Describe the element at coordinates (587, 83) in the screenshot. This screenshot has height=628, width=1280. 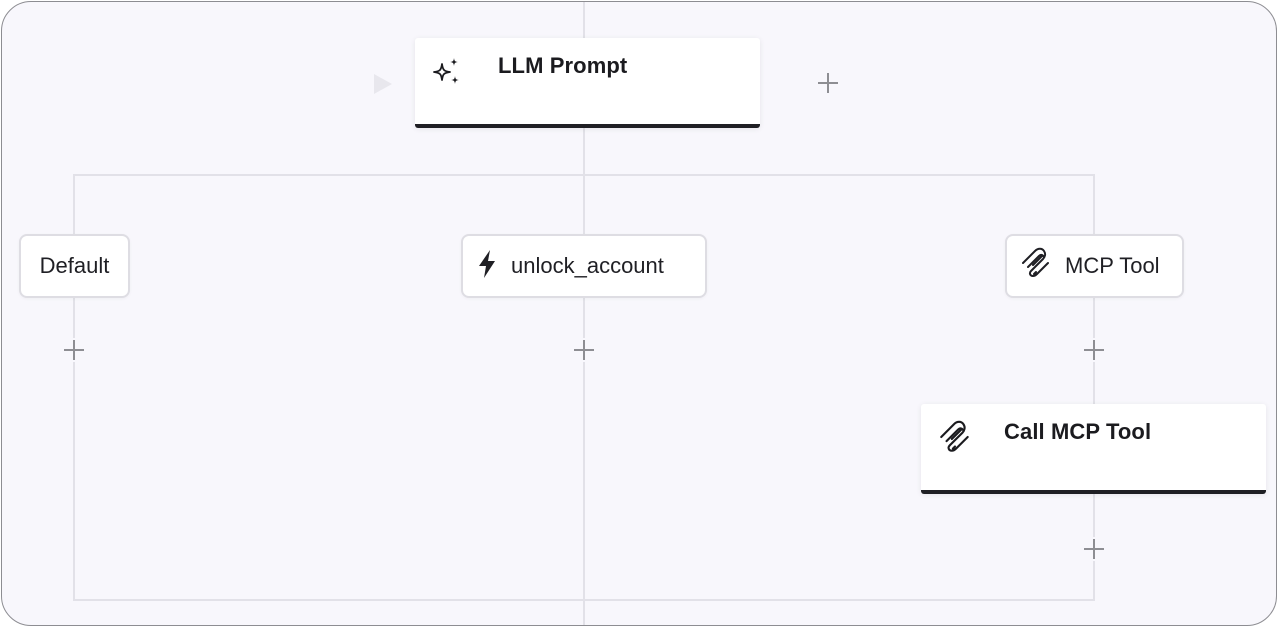
I see `llm-prompt-node: LLM Prompt` at that location.